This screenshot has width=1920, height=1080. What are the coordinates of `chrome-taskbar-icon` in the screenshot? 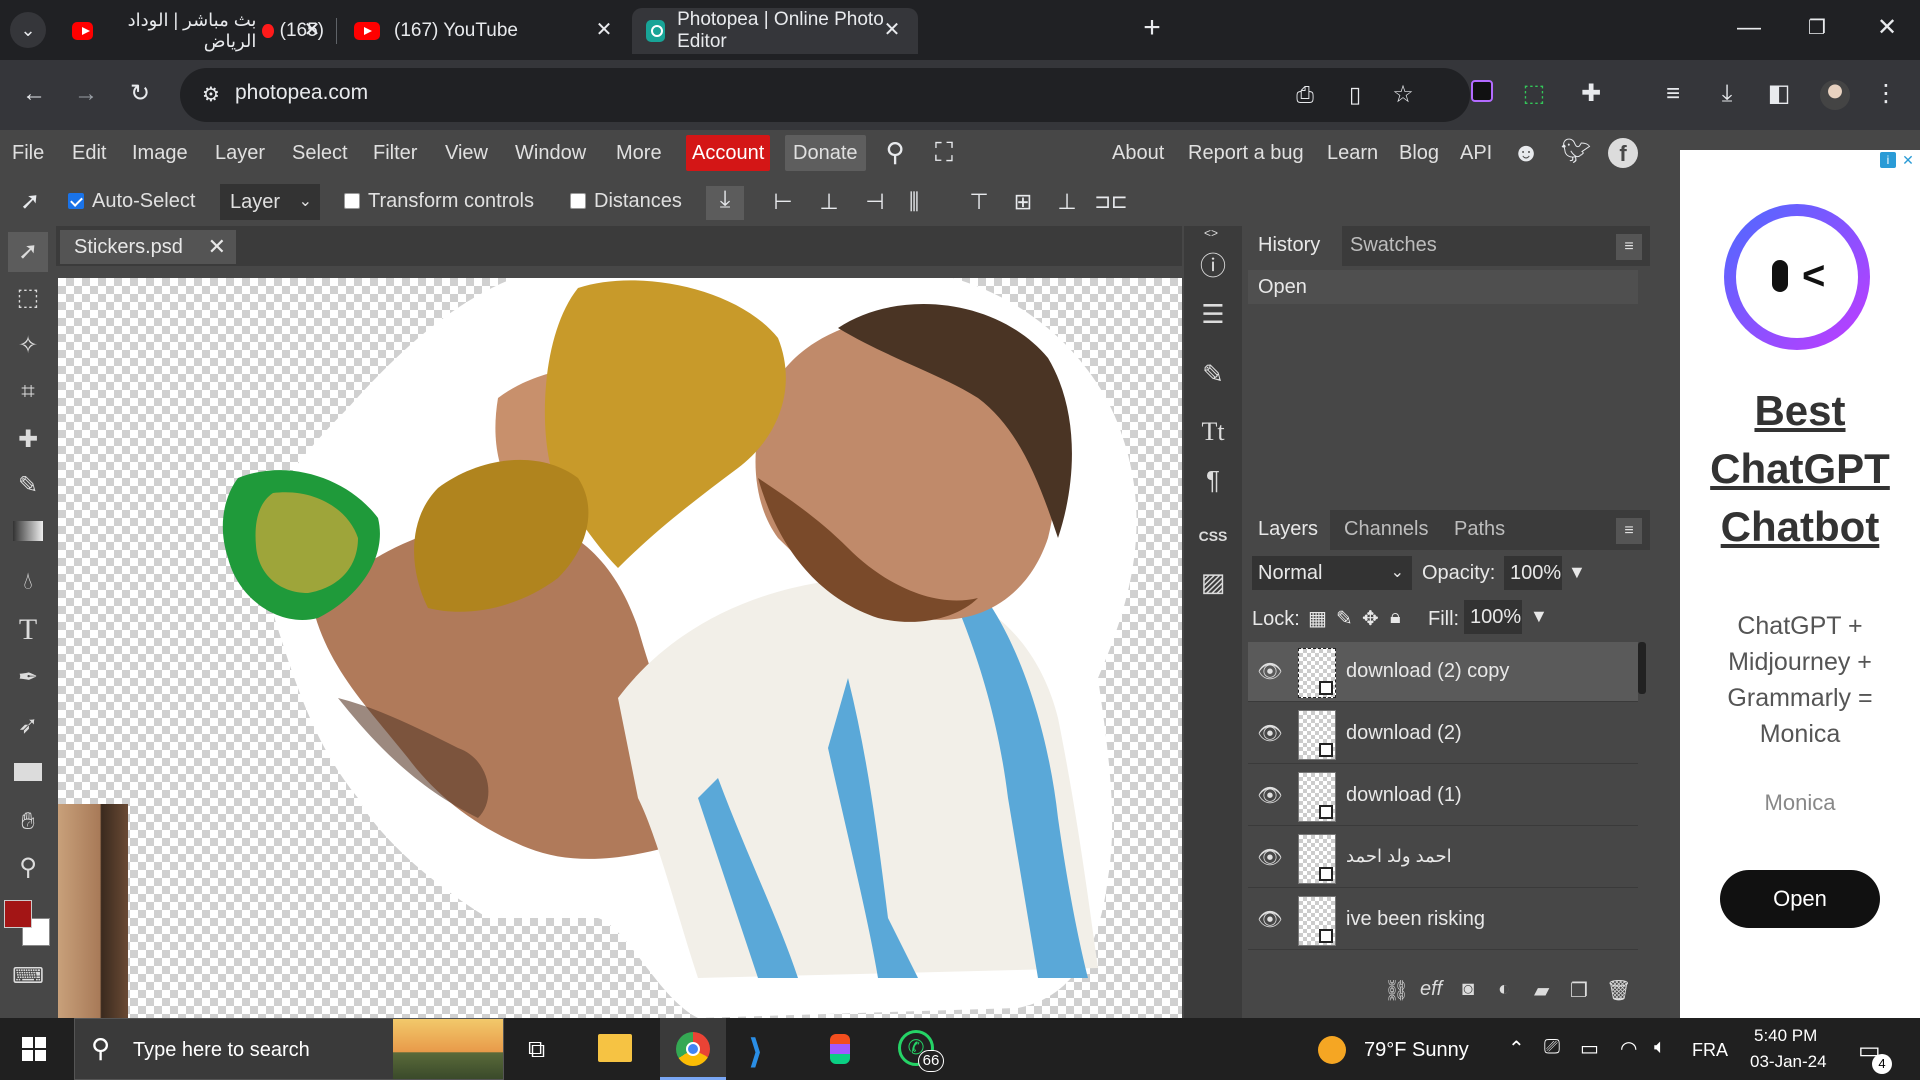 It's located at (693, 1049).